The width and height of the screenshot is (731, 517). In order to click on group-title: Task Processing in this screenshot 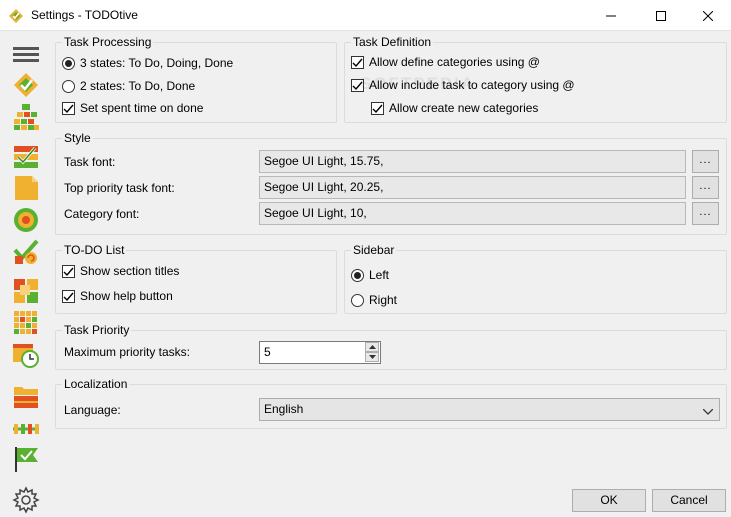, I will do `click(108, 42)`.